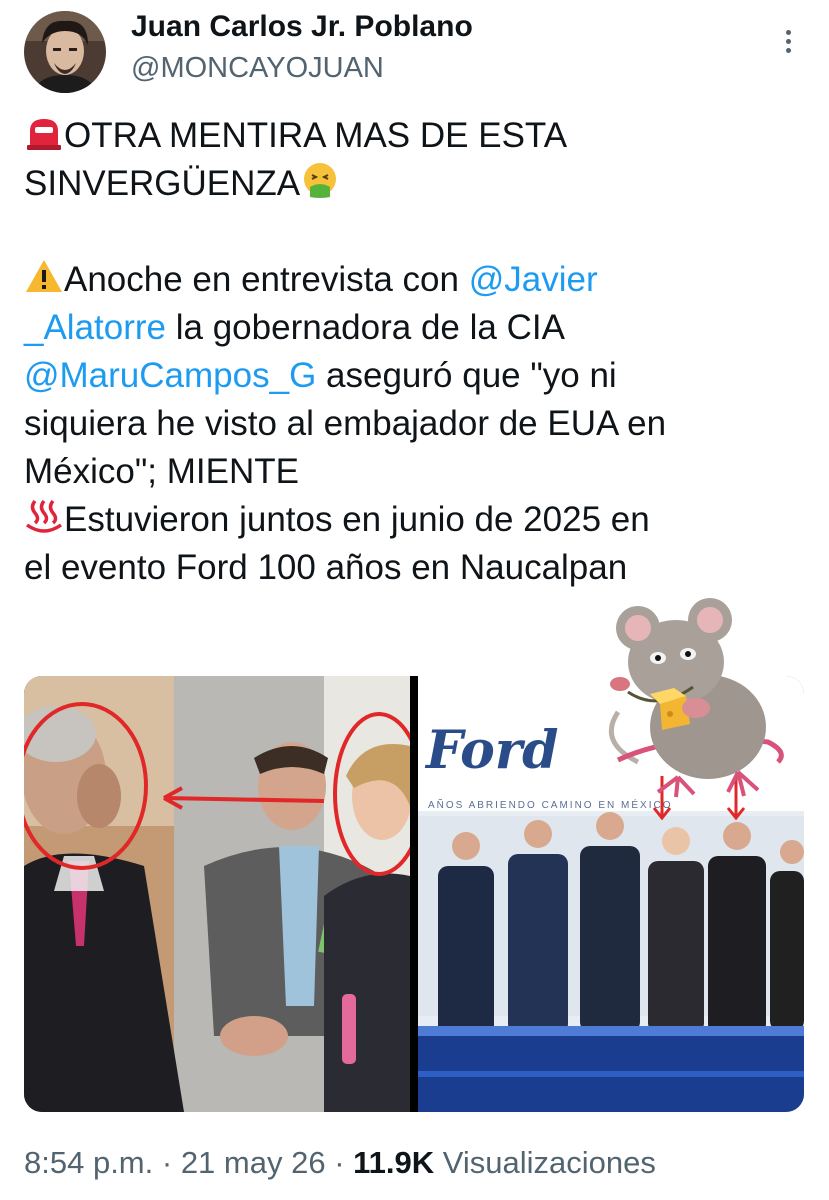  Describe the element at coordinates (170, 375) in the screenshot. I see `mention-marucampos: @MaruCampos_G` at that location.